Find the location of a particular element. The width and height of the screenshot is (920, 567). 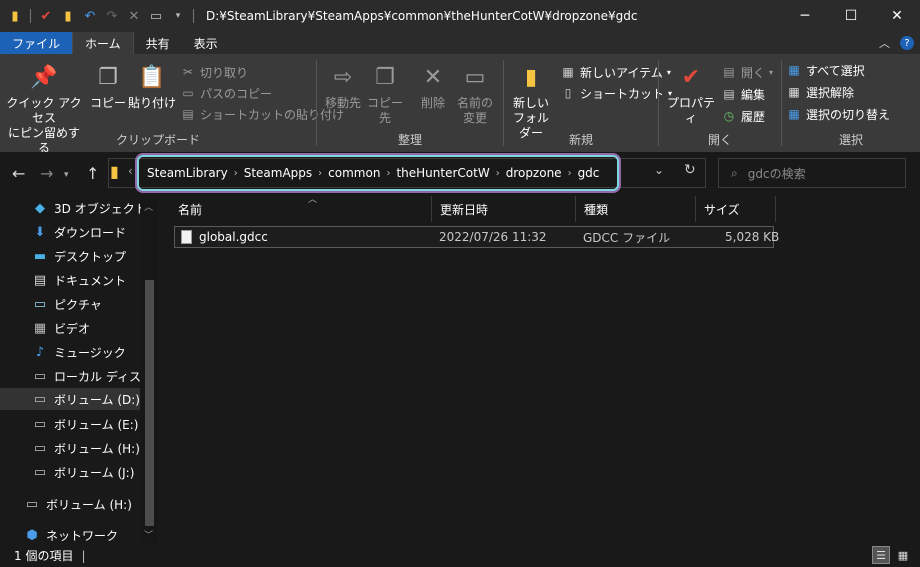

collapse-ribbon-icon: ︿ is located at coordinates (884, 43).